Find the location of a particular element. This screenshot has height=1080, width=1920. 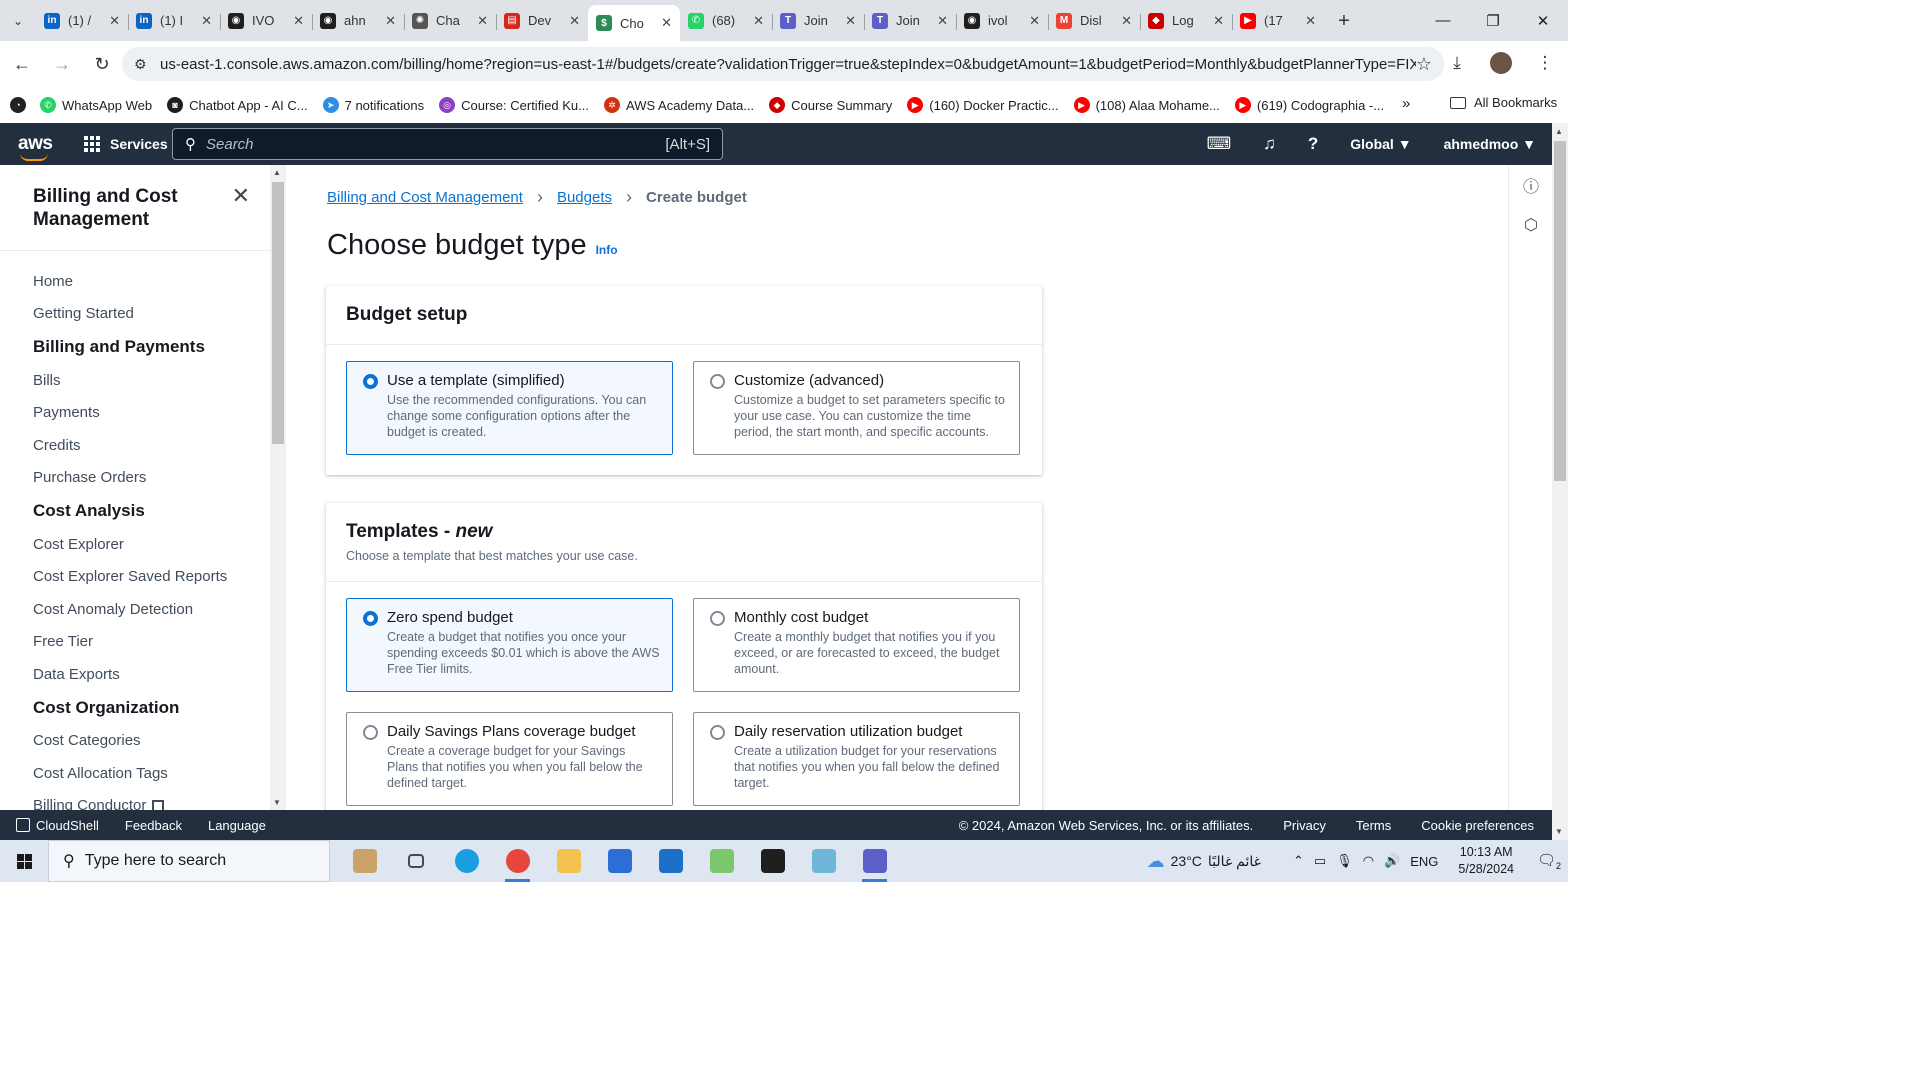

taskbar-search: ⚲ Type here to search is located at coordinates (189, 861).